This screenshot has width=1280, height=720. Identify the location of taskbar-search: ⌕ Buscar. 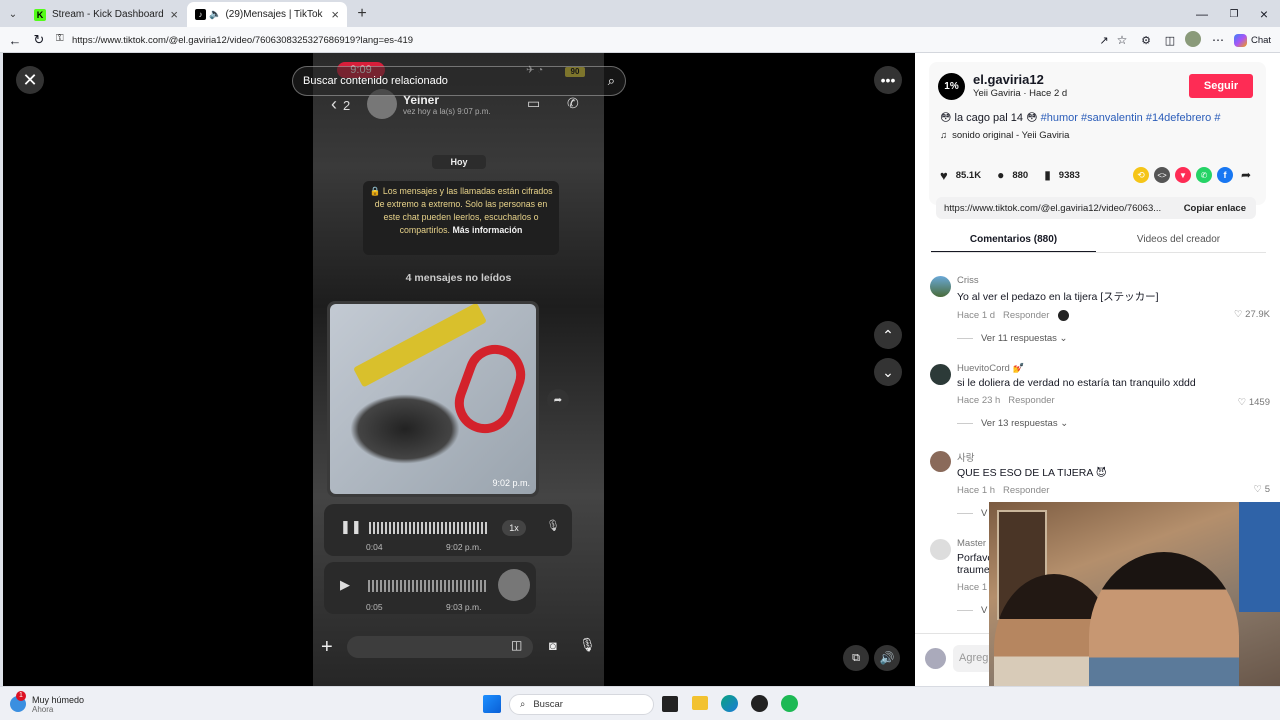
(581, 704).